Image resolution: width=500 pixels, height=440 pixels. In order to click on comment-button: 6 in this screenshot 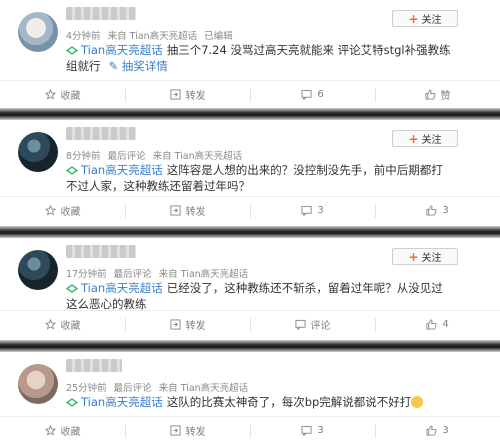, I will do `click(312, 94)`.